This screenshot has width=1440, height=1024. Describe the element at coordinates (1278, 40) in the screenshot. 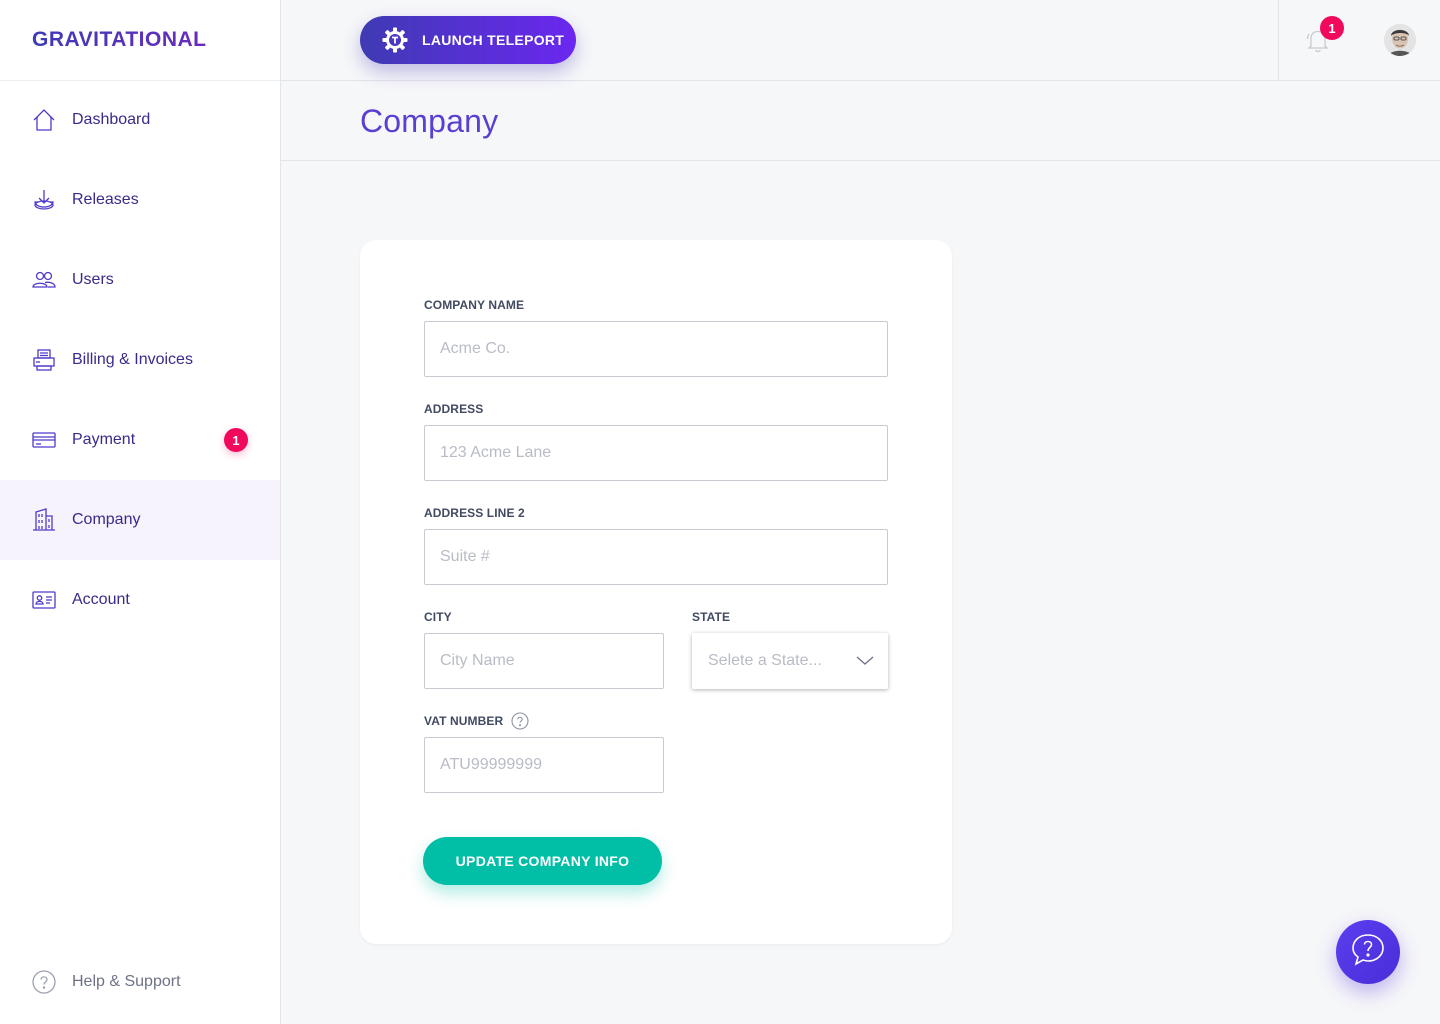

I see `topbar-divider` at that location.